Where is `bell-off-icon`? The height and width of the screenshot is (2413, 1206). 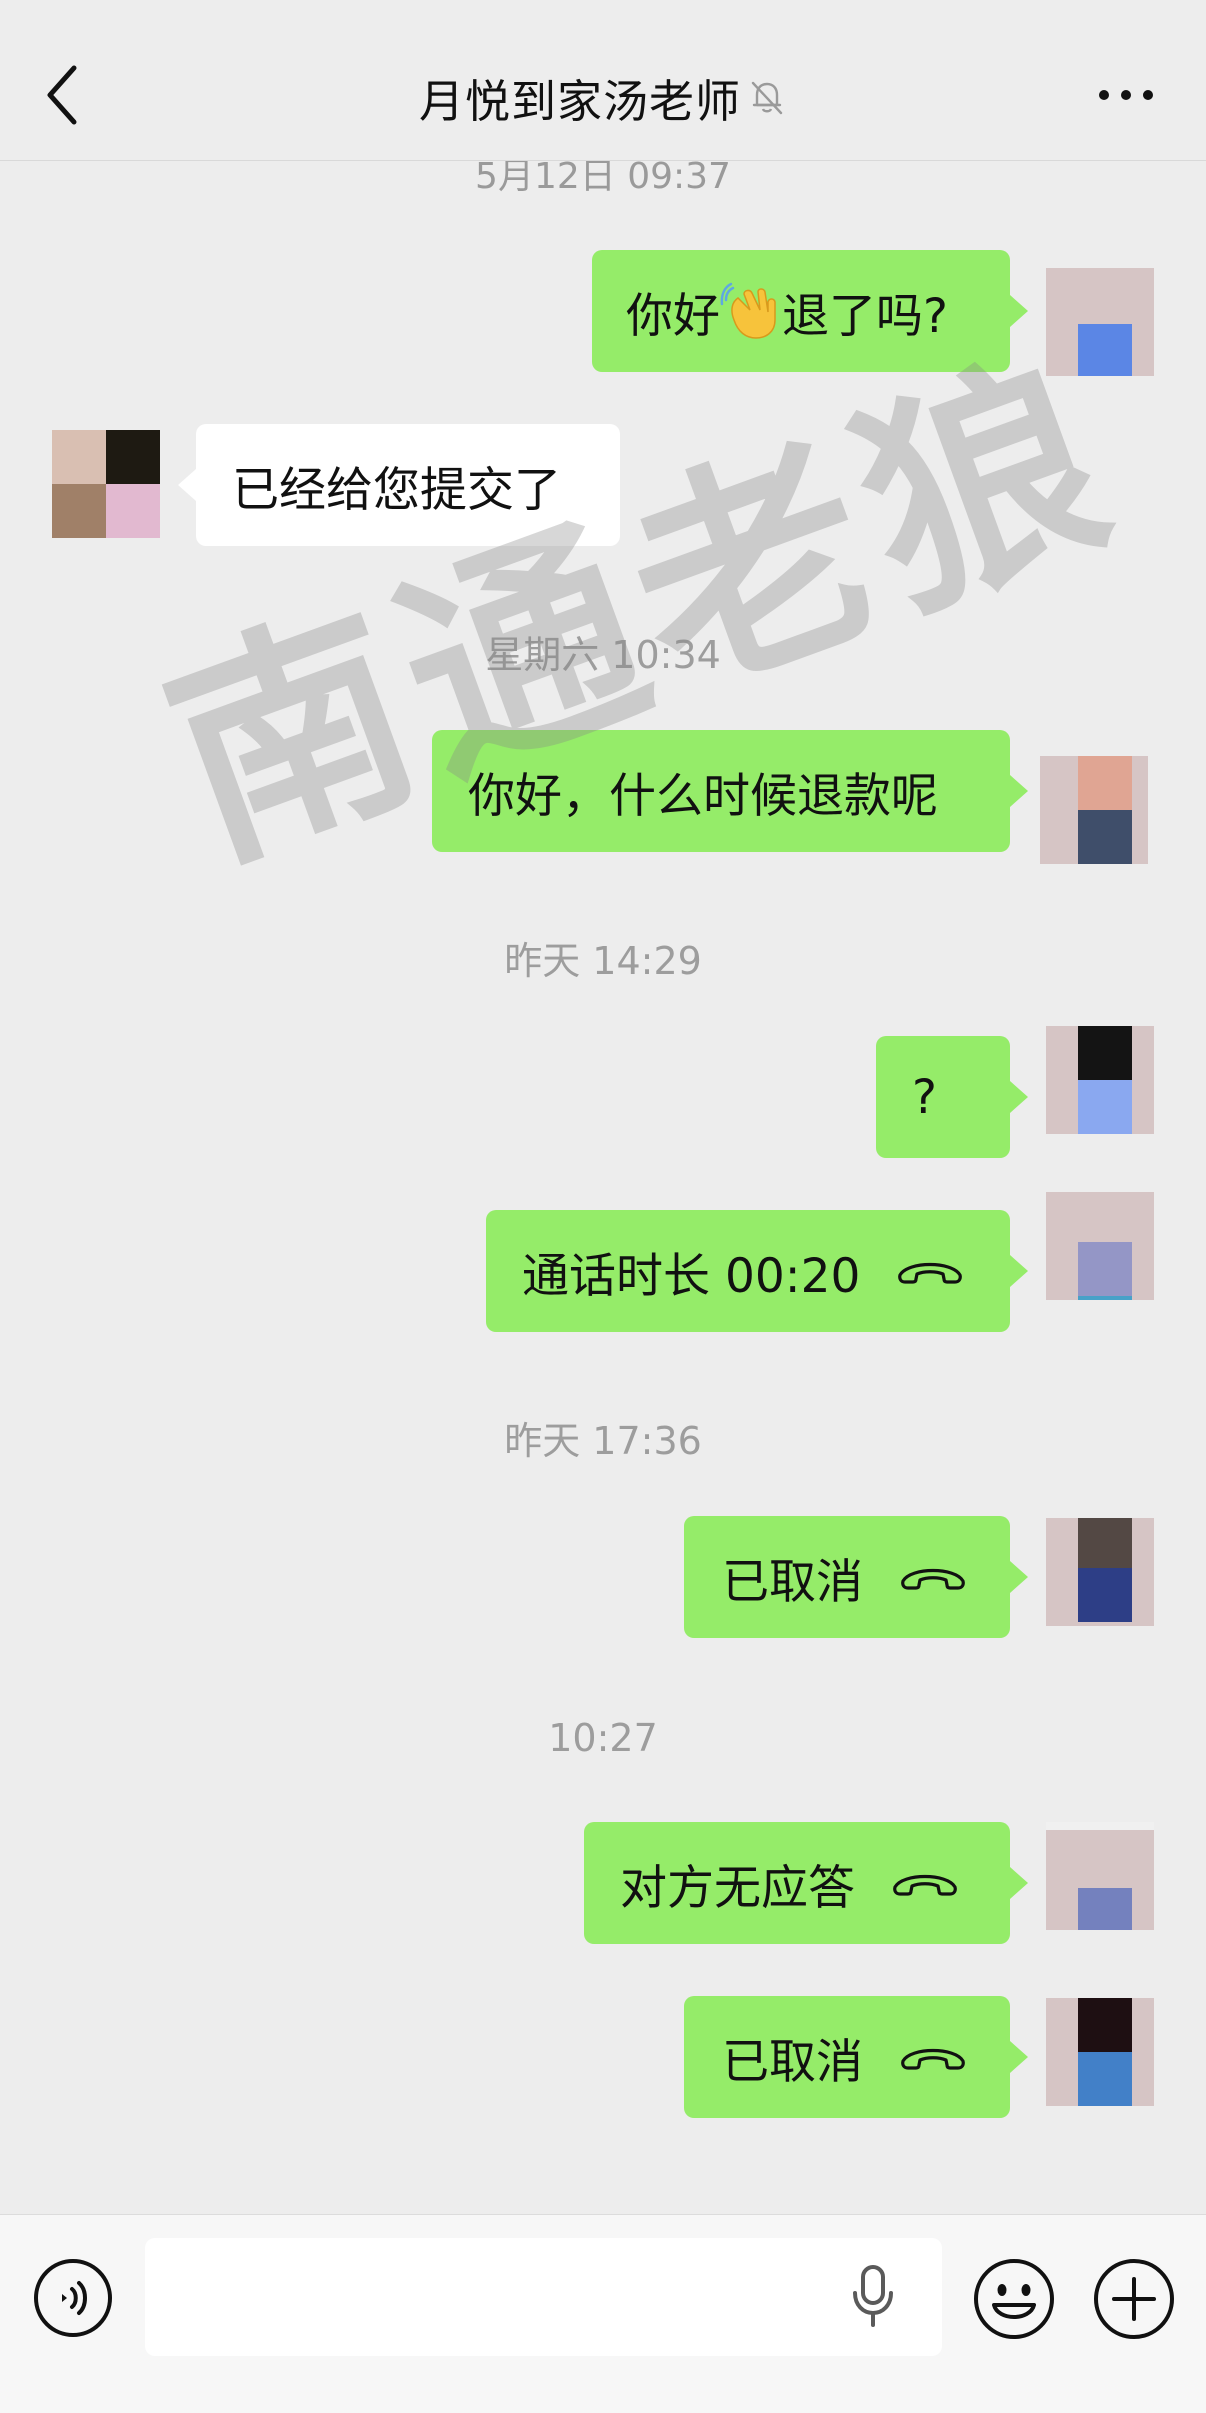
bell-off-icon is located at coordinates (767, 98).